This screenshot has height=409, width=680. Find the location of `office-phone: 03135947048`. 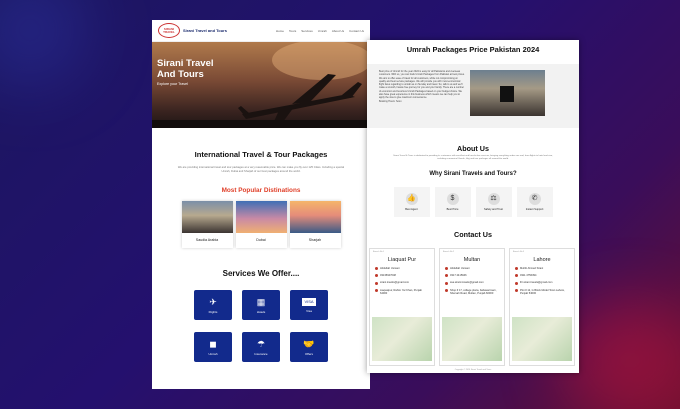

office-phone: 03135947048 is located at coordinates (388, 275).